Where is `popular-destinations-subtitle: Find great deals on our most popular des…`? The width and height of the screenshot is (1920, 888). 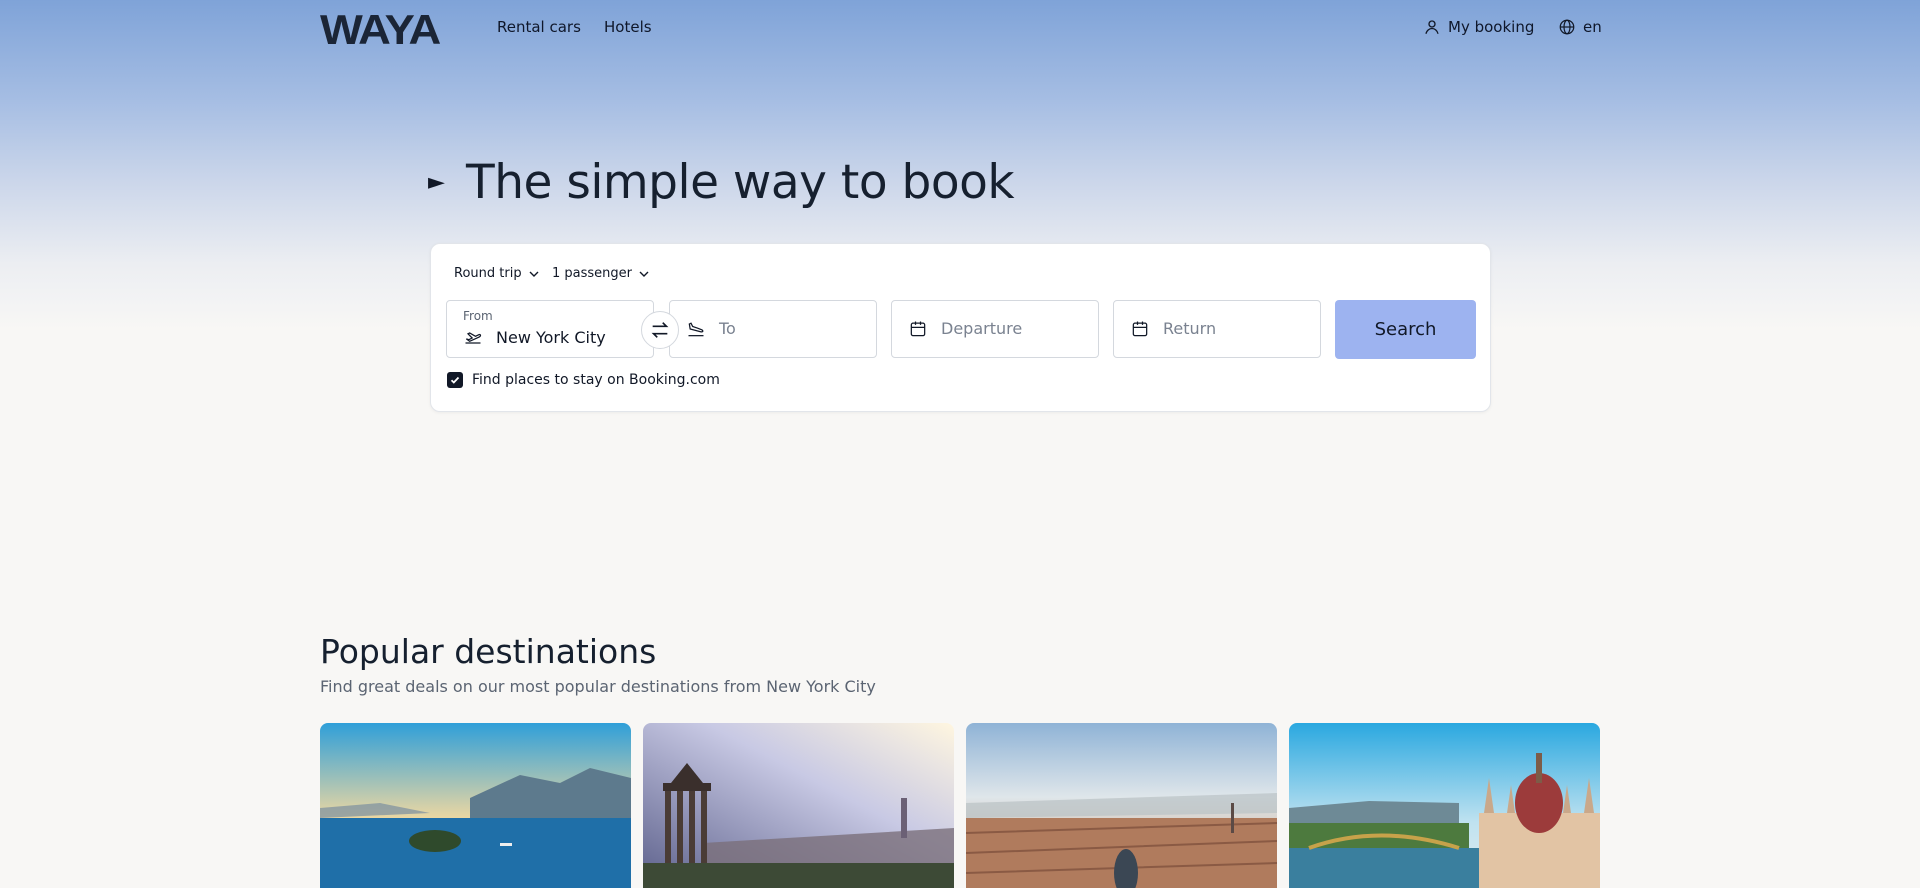 popular-destinations-subtitle: Find great deals on our most popular des… is located at coordinates (598, 686).